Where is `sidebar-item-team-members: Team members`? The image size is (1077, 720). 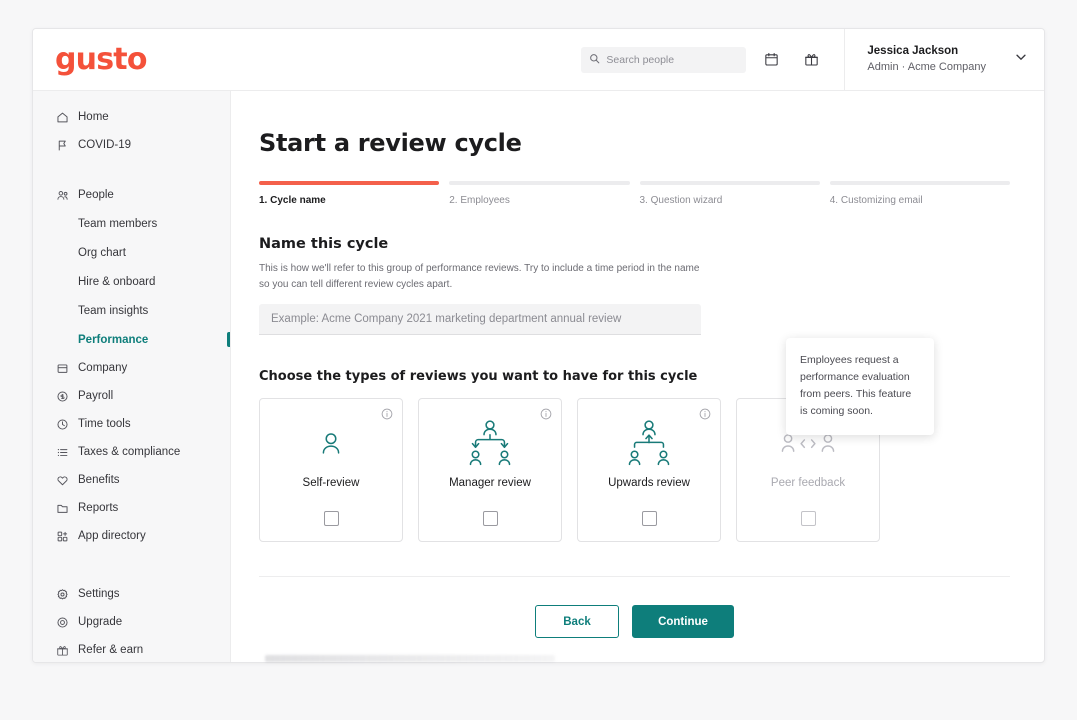
sidebar-item-team-members: Team members is located at coordinates (131, 223).